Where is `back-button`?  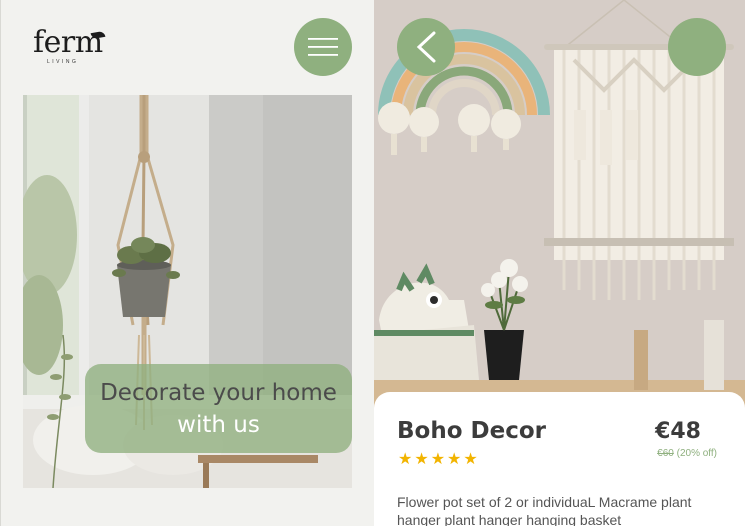
back-button is located at coordinates (426, 47).